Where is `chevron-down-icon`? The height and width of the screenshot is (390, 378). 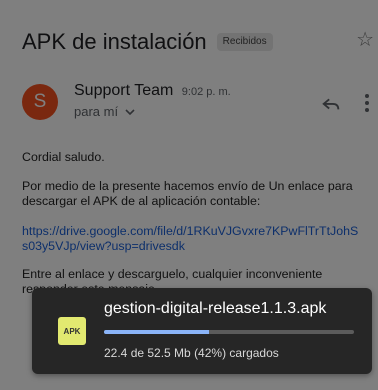
chevron-down-icon is located at coordinates (130, 112).